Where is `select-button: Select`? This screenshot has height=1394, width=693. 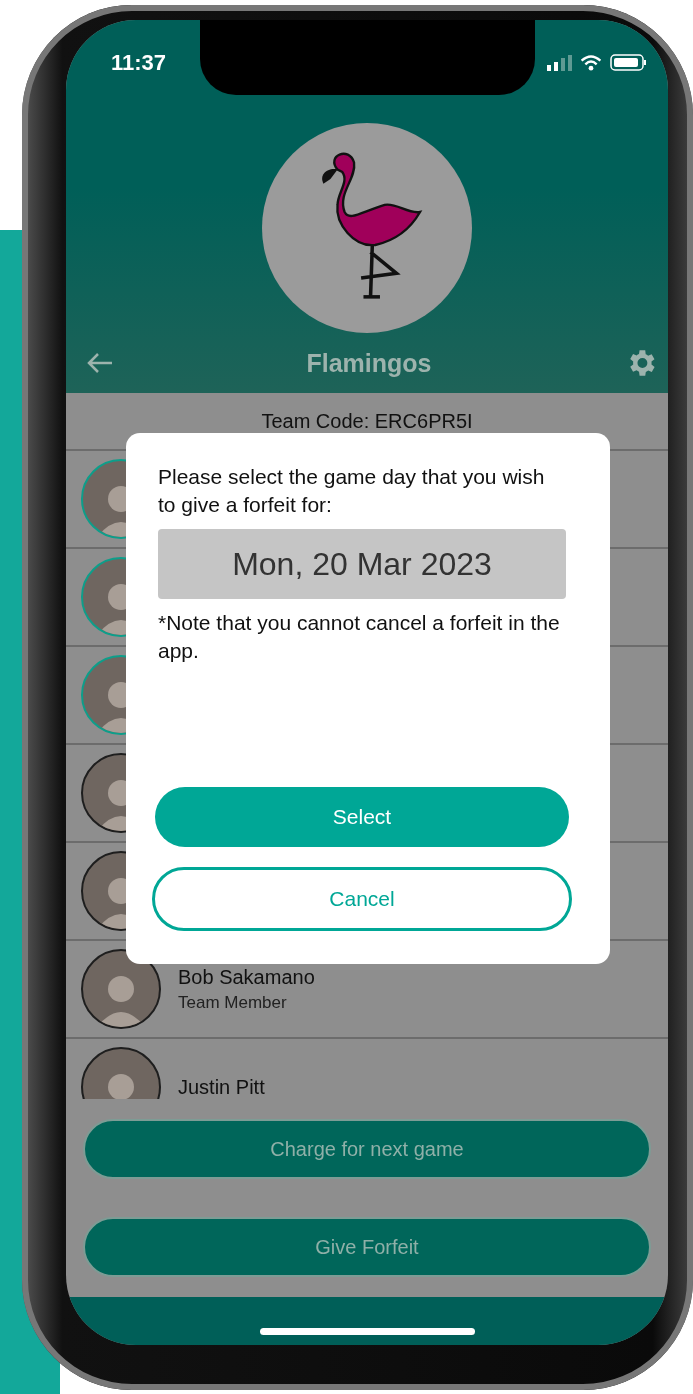 select-button: Select is located at coordinates (362, 817).